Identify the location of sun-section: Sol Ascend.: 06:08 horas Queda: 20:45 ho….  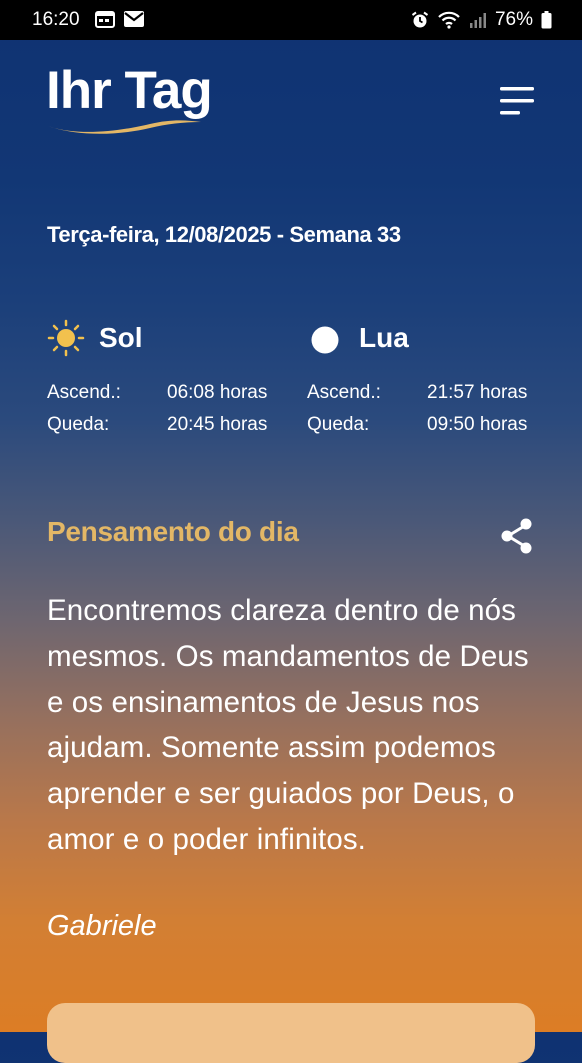
(167, 382).